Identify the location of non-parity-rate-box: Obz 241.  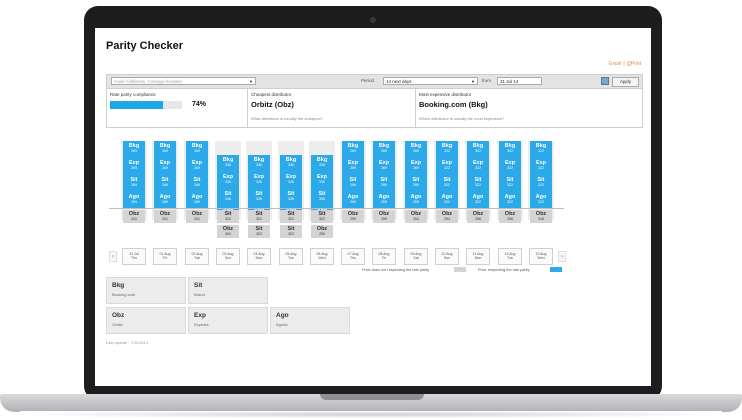
(197, 216).